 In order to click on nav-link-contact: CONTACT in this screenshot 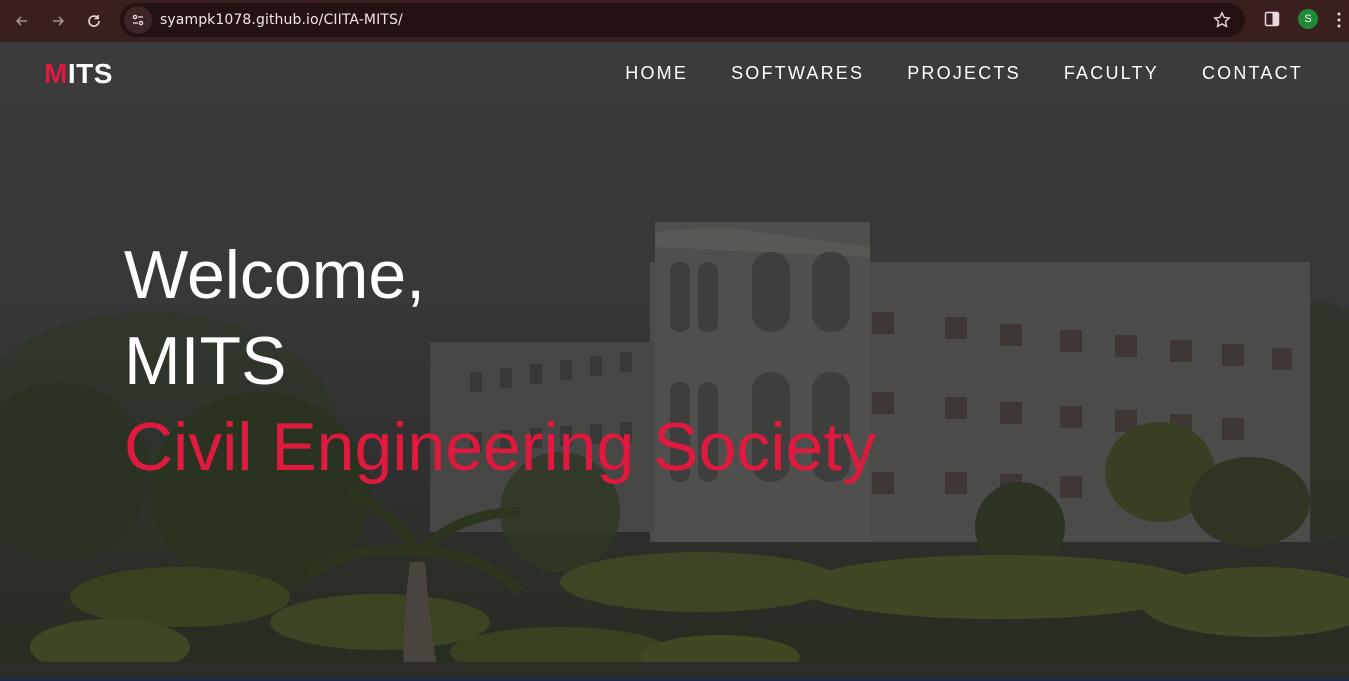, I will do `click(1252, 73)`.